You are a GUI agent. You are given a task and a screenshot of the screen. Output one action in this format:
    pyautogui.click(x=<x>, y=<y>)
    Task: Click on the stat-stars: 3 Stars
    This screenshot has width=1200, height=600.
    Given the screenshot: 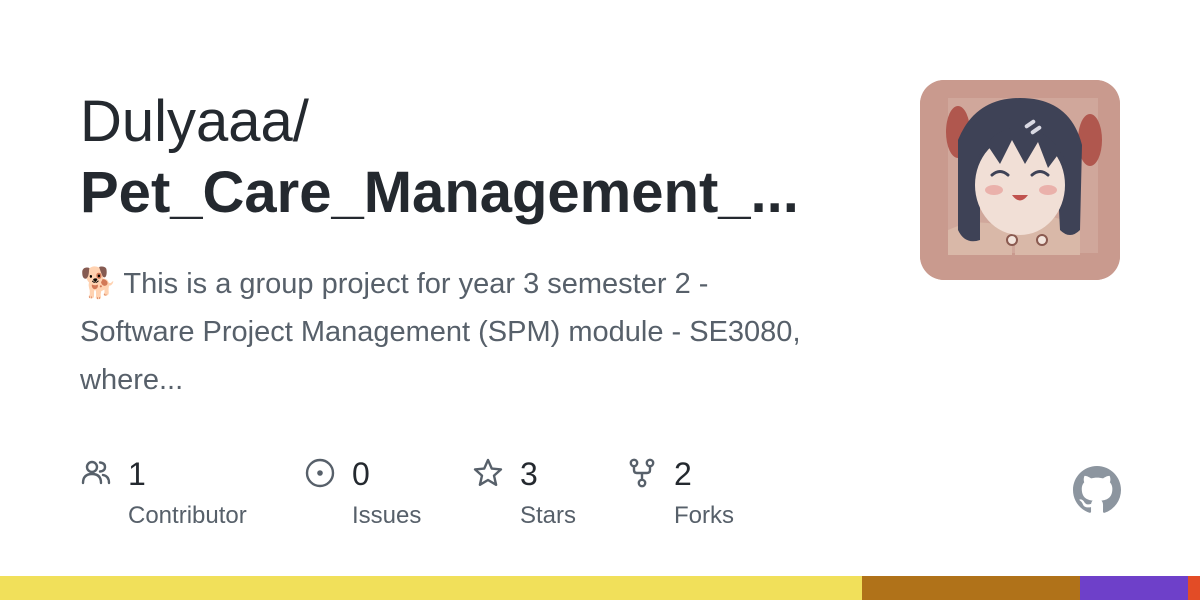 What is the action you would take?
    pyautogui.click(x=542, y=500)
    